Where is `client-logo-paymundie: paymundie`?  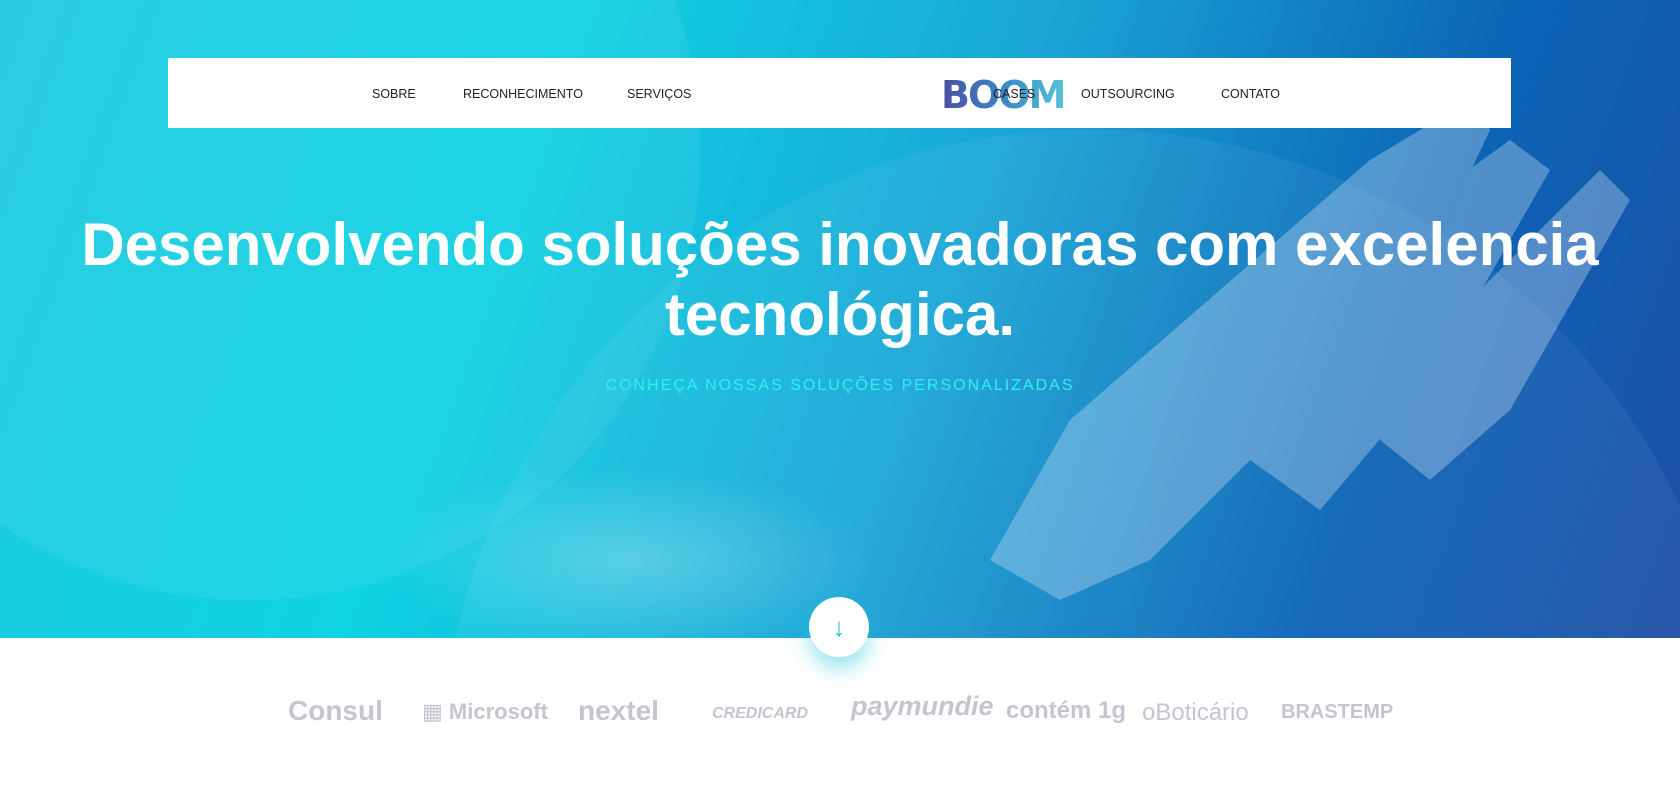
client-logo-paymundie: paymundie is located at coordinates (922, 706).